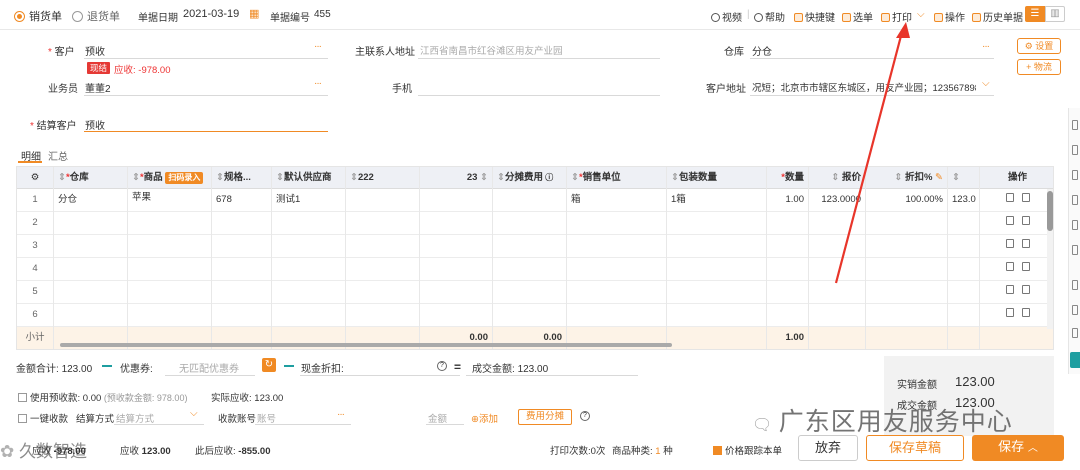 This screenshot has height=470, width=1080. What do you see at coordinates (872, 153) in the screenshot?
I see `annotation-arrow` at bounding box center [872, 153].